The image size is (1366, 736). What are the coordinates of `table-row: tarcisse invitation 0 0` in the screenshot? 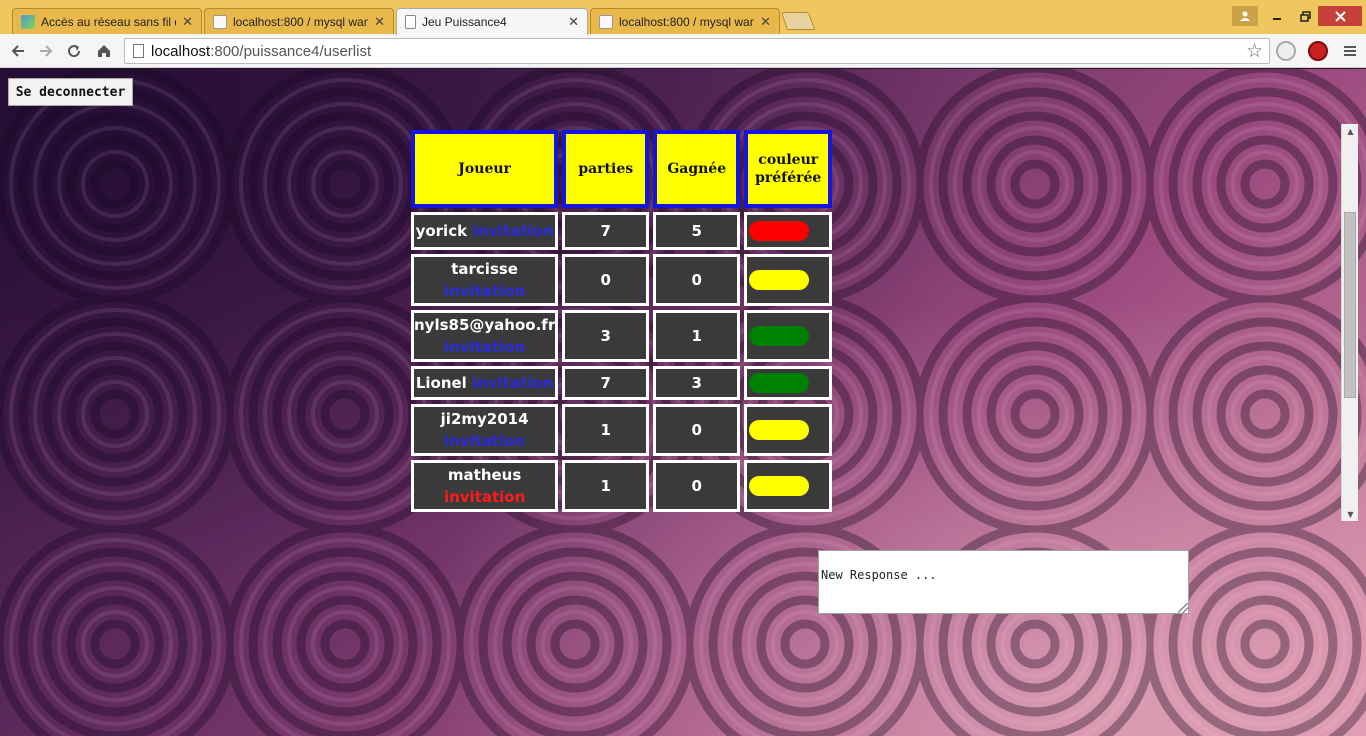 It's located at (622, 280).